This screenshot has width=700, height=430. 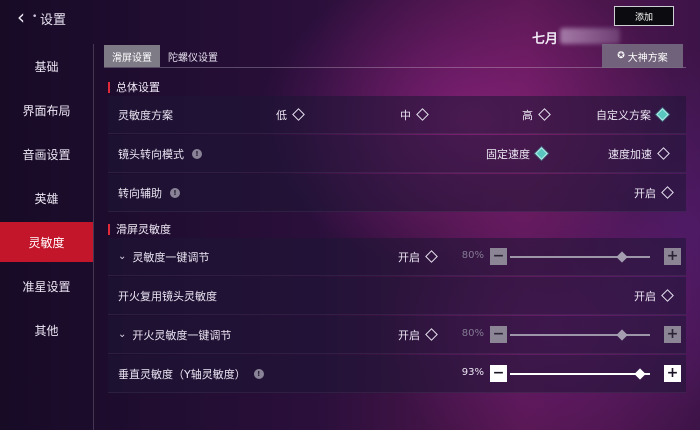 What do you see at coordinates (171, 257) in the screenshot?
I see `one-key-text: 灵敏度一键调节` at bounding box center [171, 257].